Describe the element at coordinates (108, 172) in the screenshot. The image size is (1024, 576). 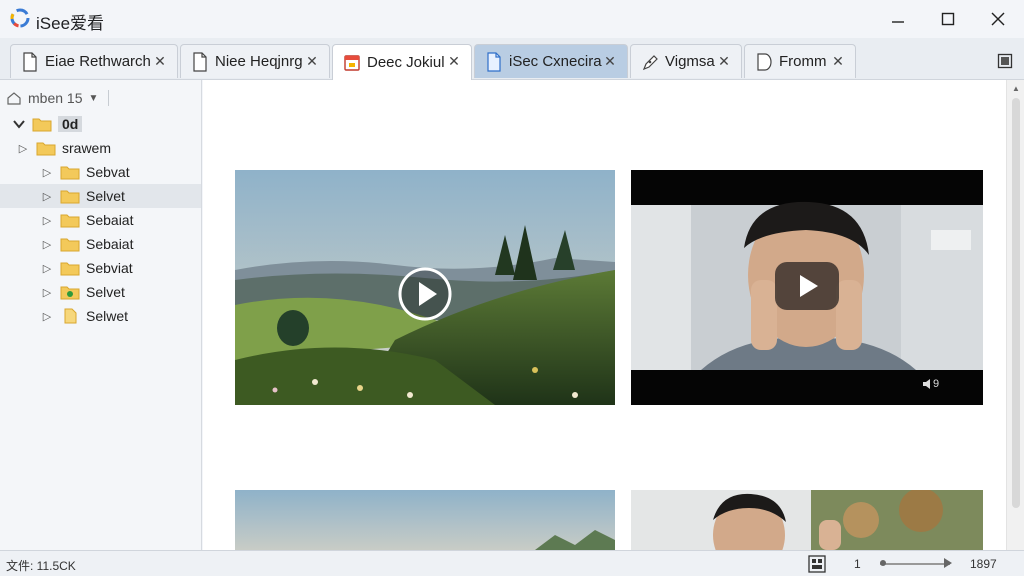
I see `tree-item-label: Sebvat` at that location.